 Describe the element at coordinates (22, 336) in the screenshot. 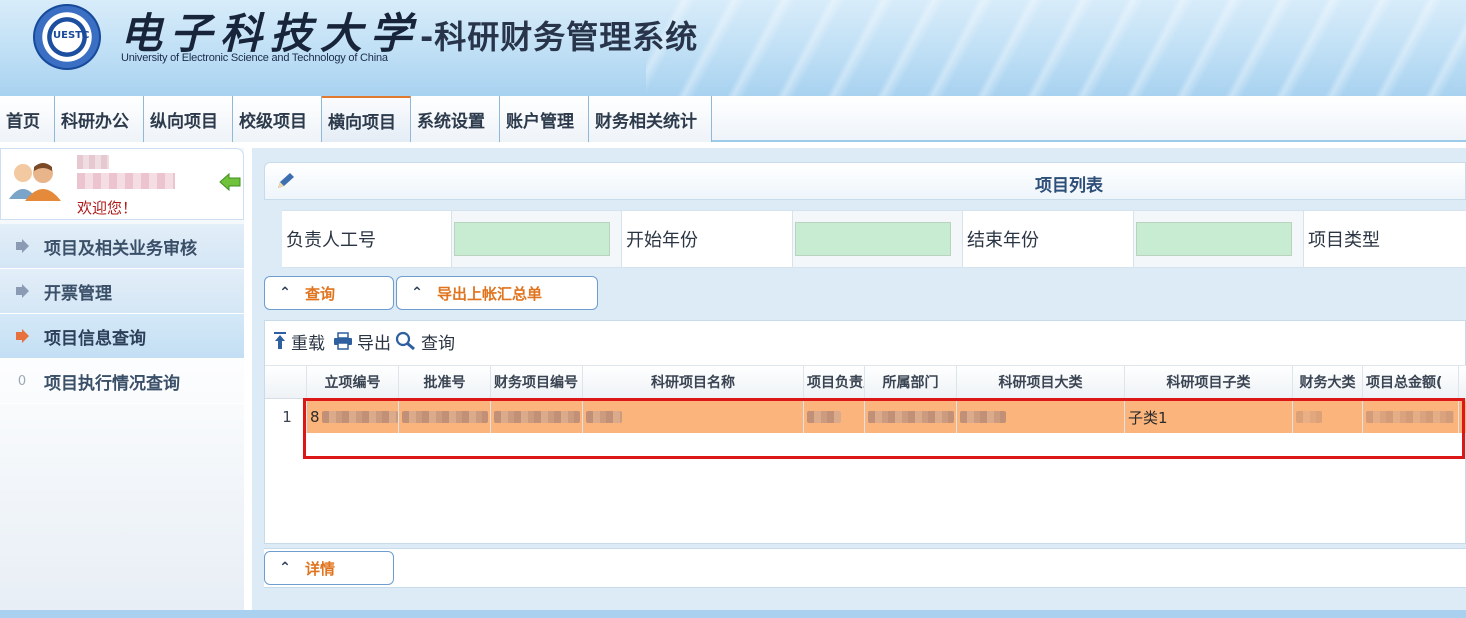

I see `arrow-right-active-icon` at that location.